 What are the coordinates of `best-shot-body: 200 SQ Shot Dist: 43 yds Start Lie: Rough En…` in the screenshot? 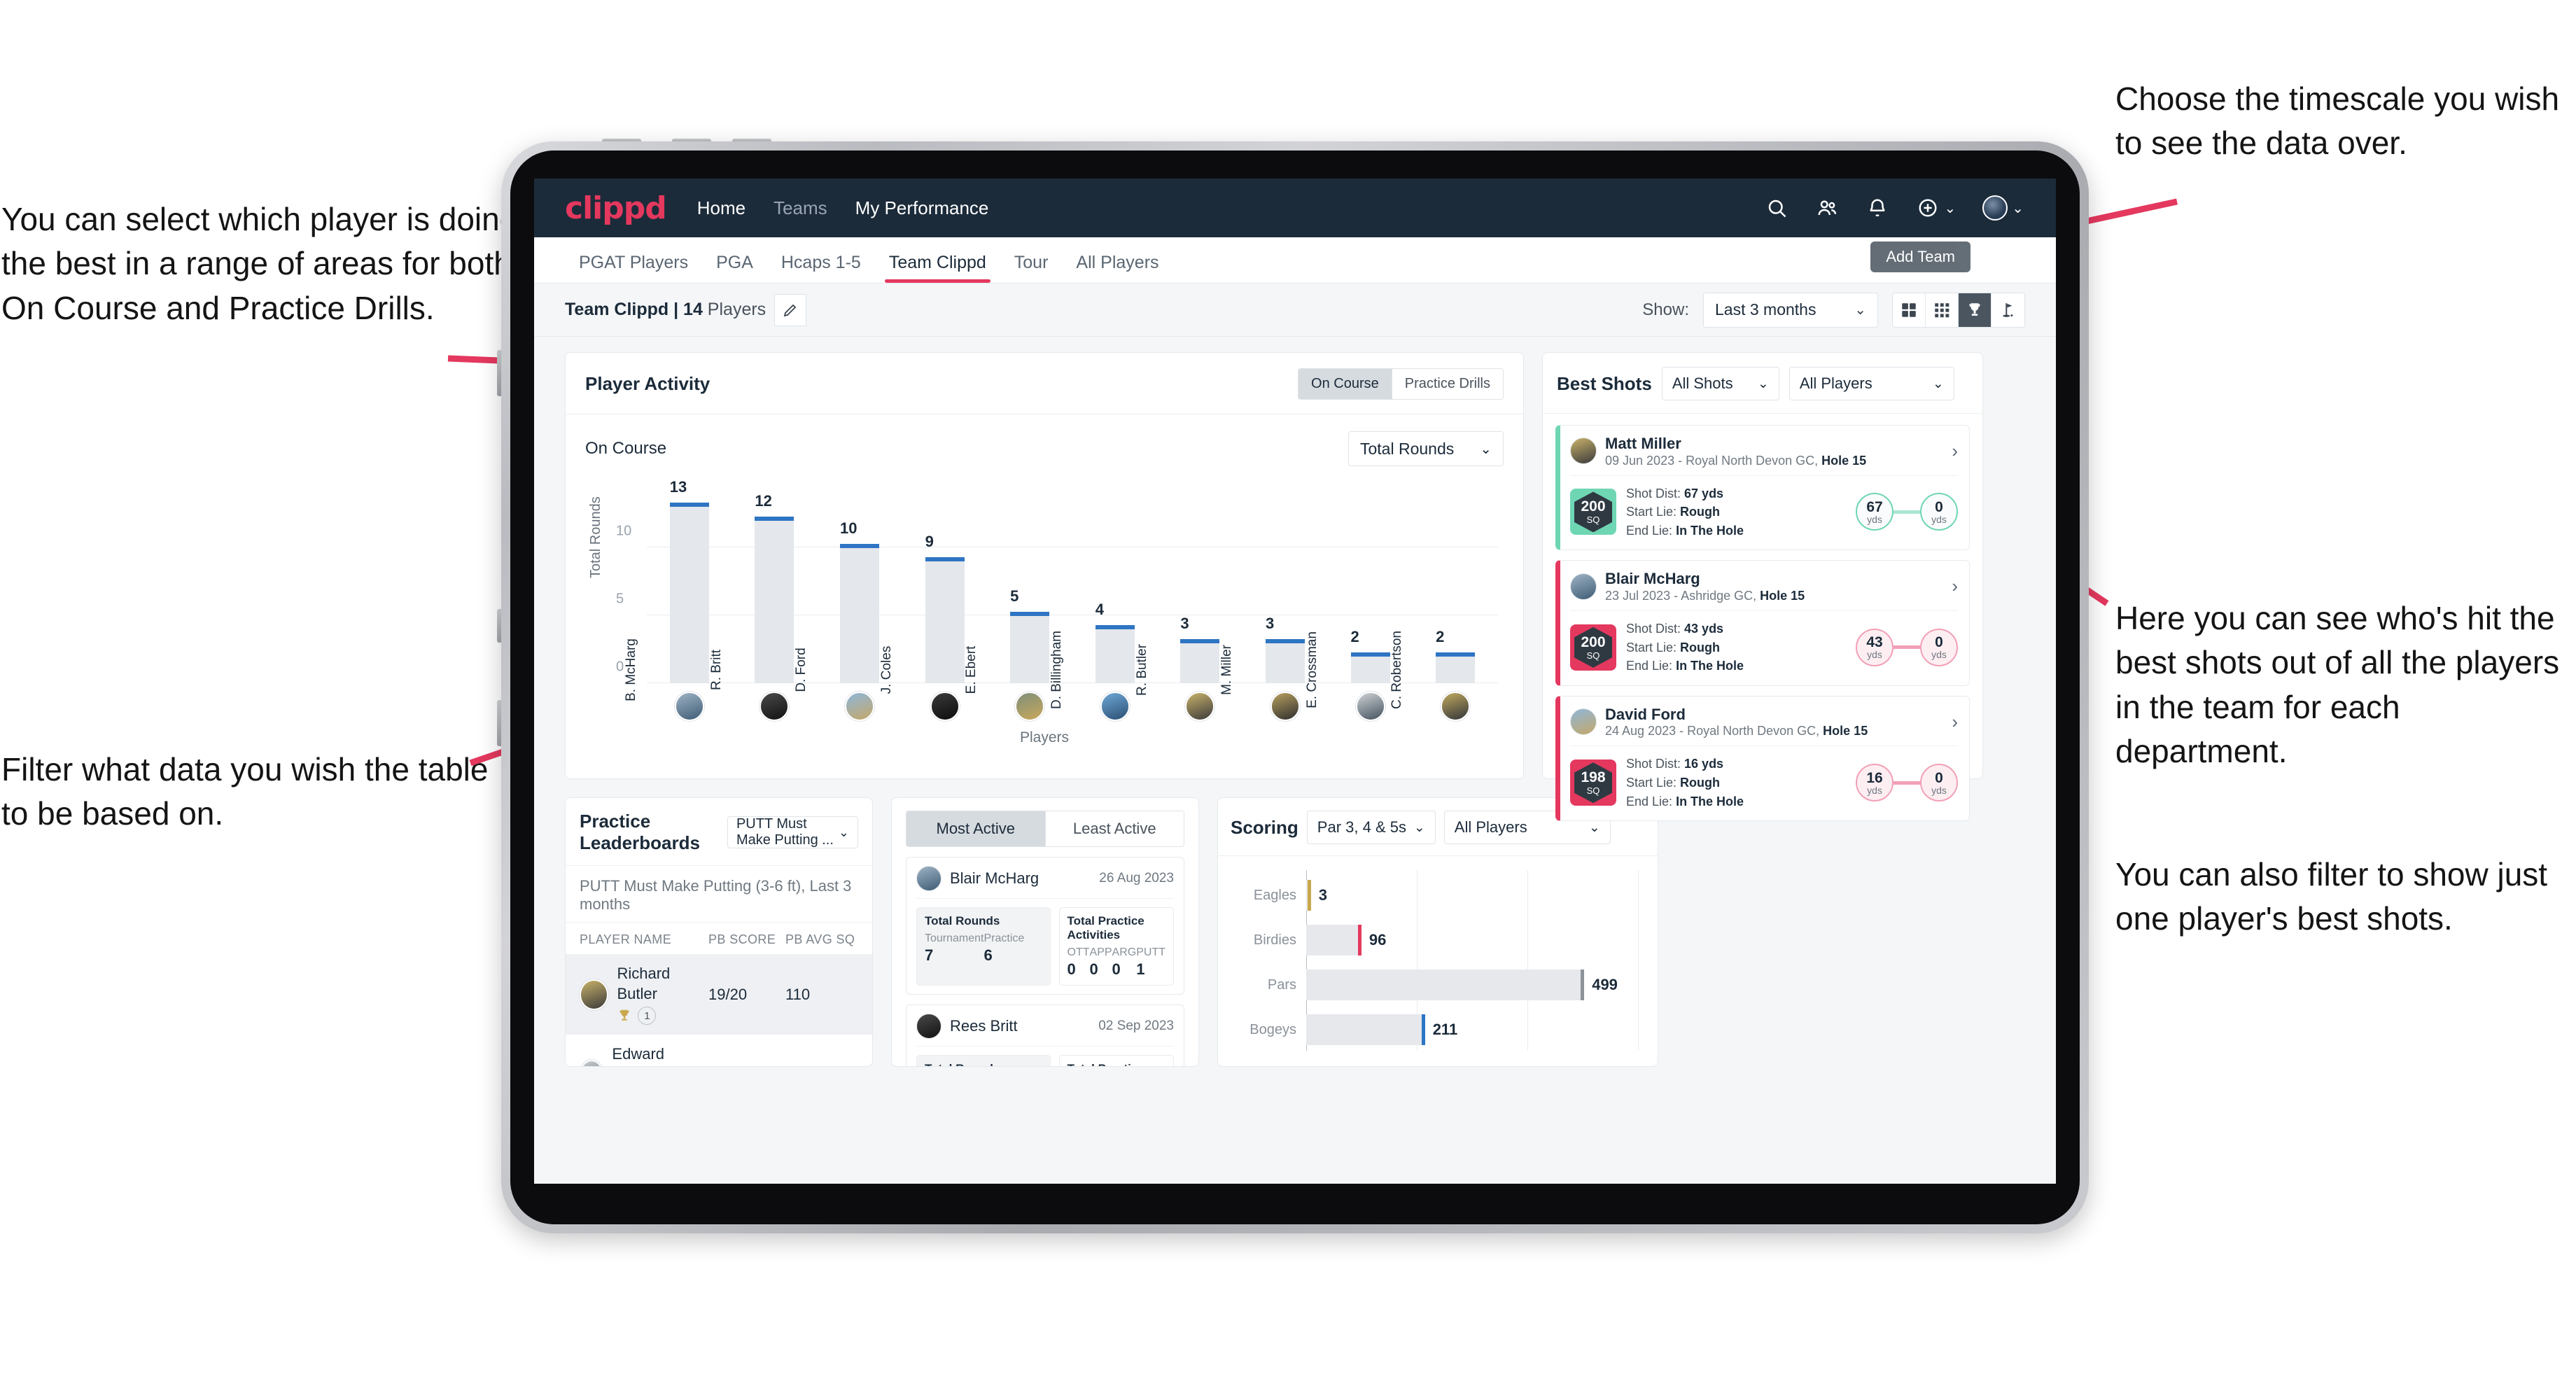 It's located at (1764, 643).